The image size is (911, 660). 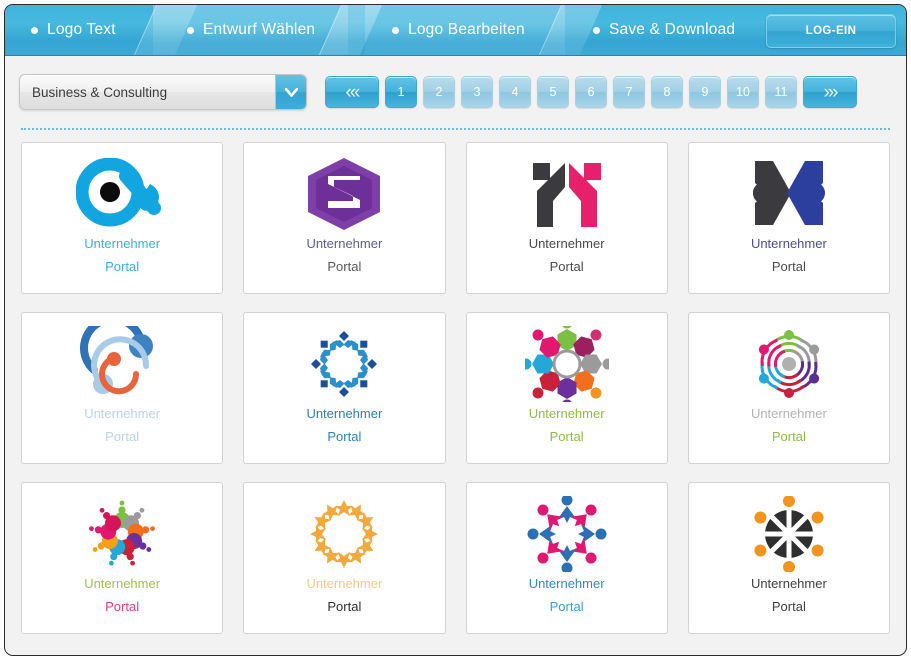 I want to click on pagination-page-8: 8, so click(x=667, y=92).